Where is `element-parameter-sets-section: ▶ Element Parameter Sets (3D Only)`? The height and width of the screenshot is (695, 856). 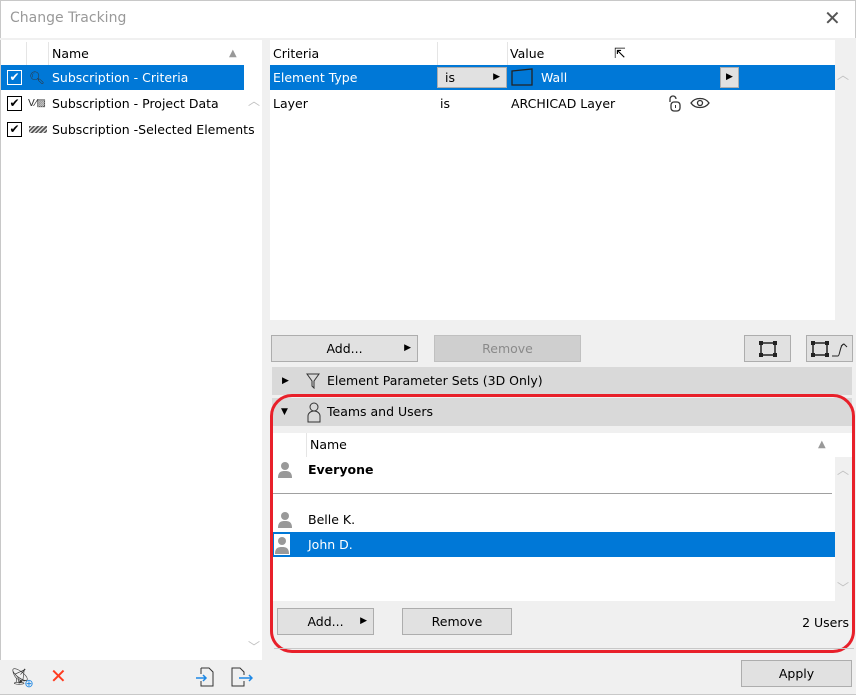
element-parameter-sets-section: ▶ Element Parameter Sets (3D Only) is located at coordinates (562, 381).